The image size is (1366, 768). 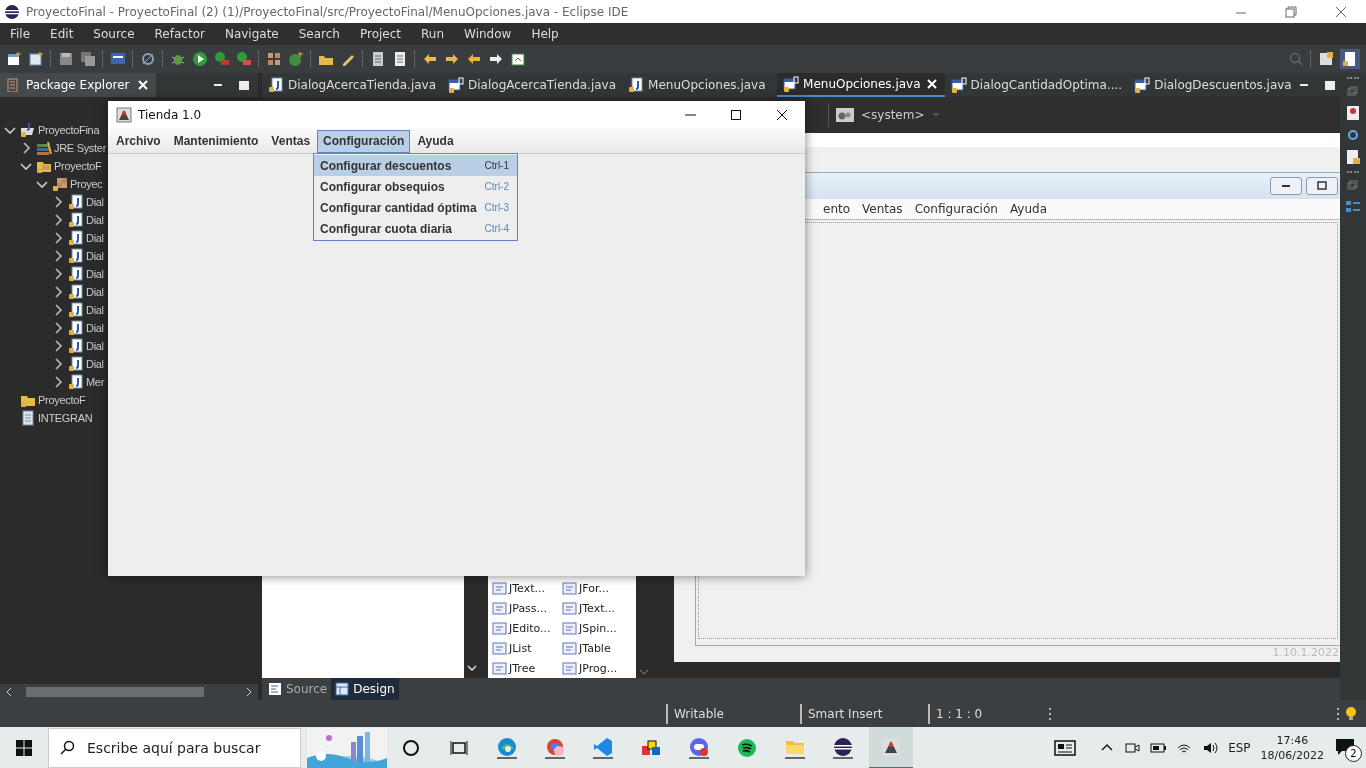 I want to click on view-tab: Package Explorer, so click(x=78, y=85).